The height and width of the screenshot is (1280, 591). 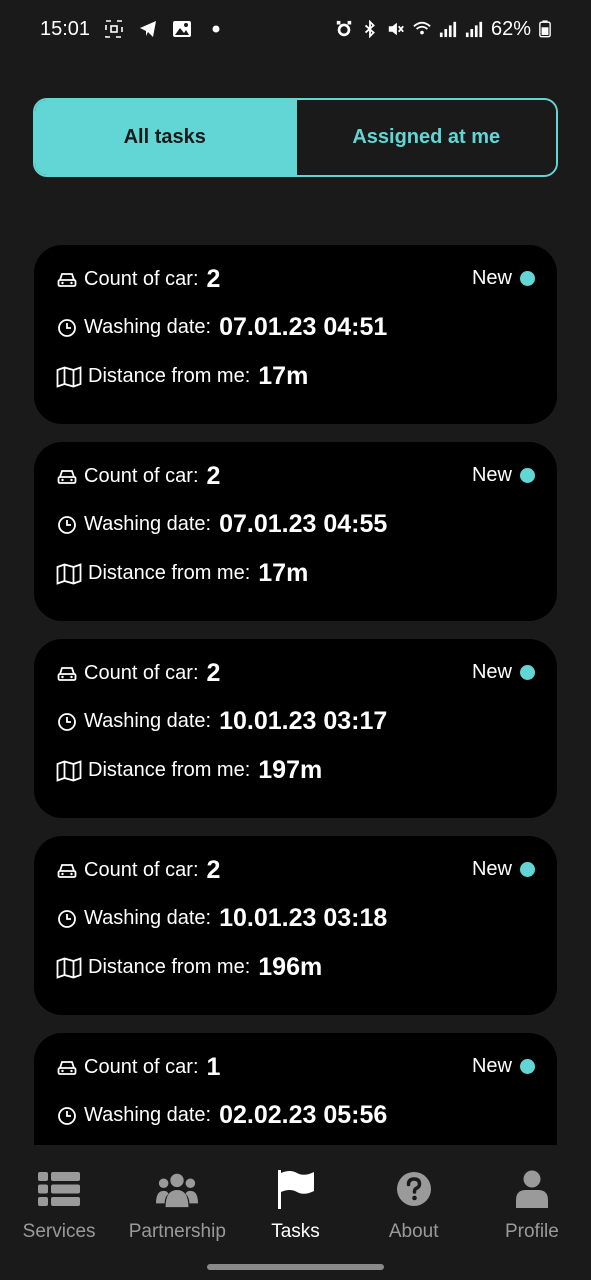 I want to click on nav-services: Services, so click(x=59, y=1206).